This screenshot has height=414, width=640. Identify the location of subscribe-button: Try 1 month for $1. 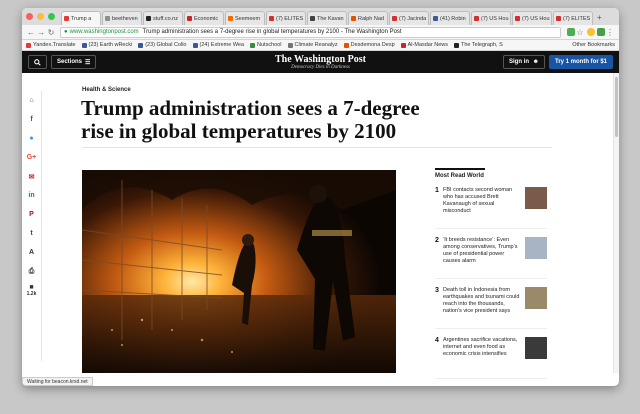
(580, 62).